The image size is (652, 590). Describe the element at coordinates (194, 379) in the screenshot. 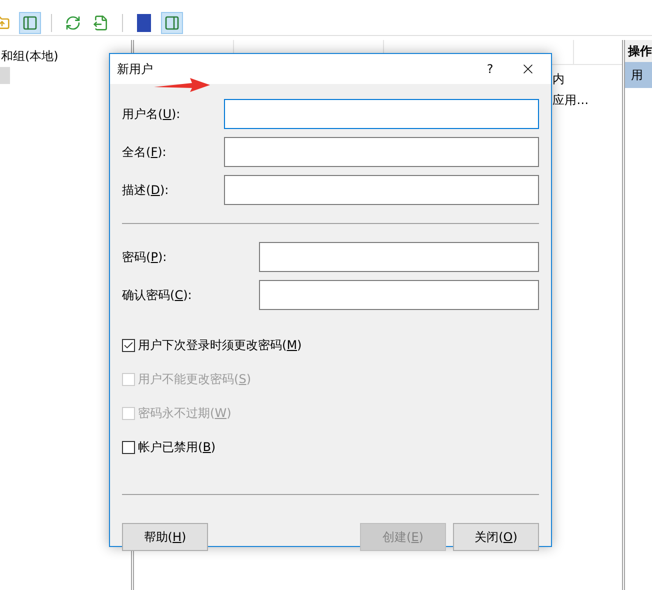

I see `checkbox-label: 用户不能更改密码(S)` at that location.